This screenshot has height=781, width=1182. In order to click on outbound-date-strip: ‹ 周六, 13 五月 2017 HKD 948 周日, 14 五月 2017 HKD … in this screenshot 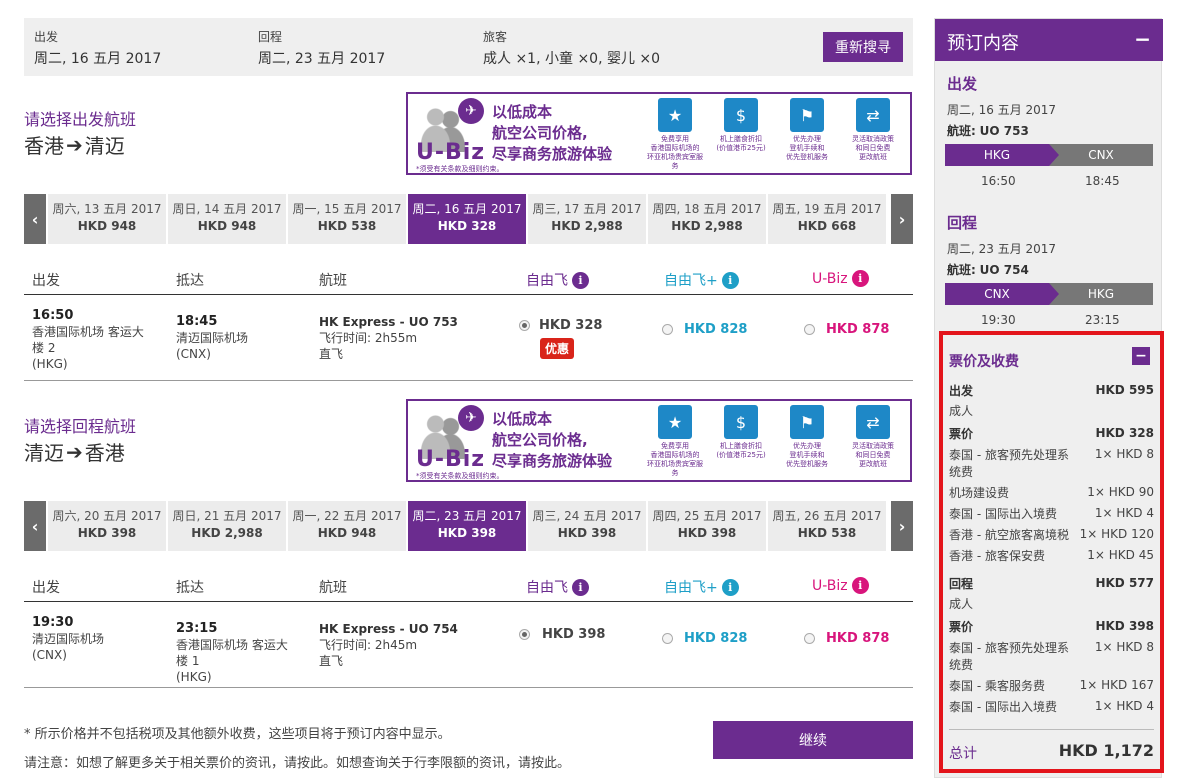, I will do `click(468, 219)`.